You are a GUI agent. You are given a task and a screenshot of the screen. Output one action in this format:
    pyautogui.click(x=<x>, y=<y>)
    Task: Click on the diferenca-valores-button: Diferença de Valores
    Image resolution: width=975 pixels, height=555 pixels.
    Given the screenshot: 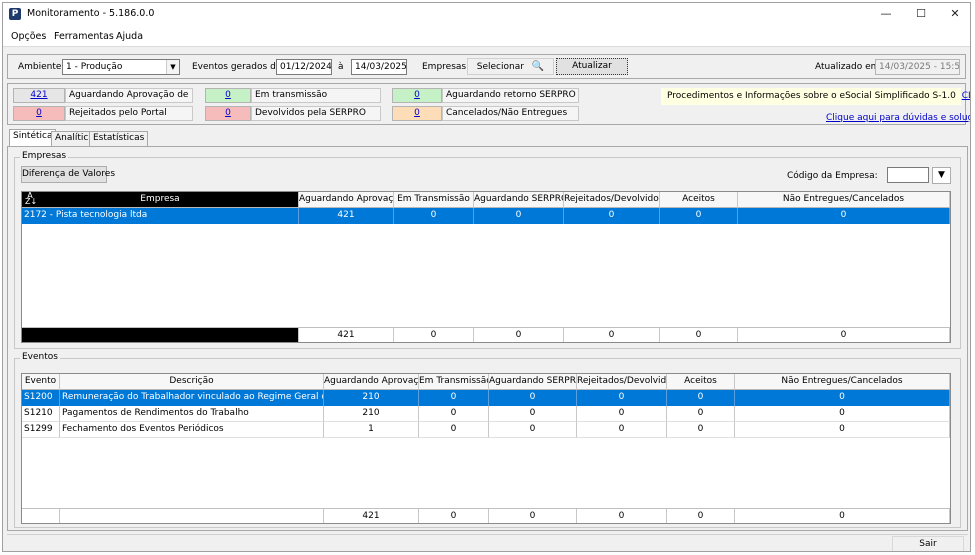 What is the action you would take?
    pyautogui.click(x=68, y=174)
    